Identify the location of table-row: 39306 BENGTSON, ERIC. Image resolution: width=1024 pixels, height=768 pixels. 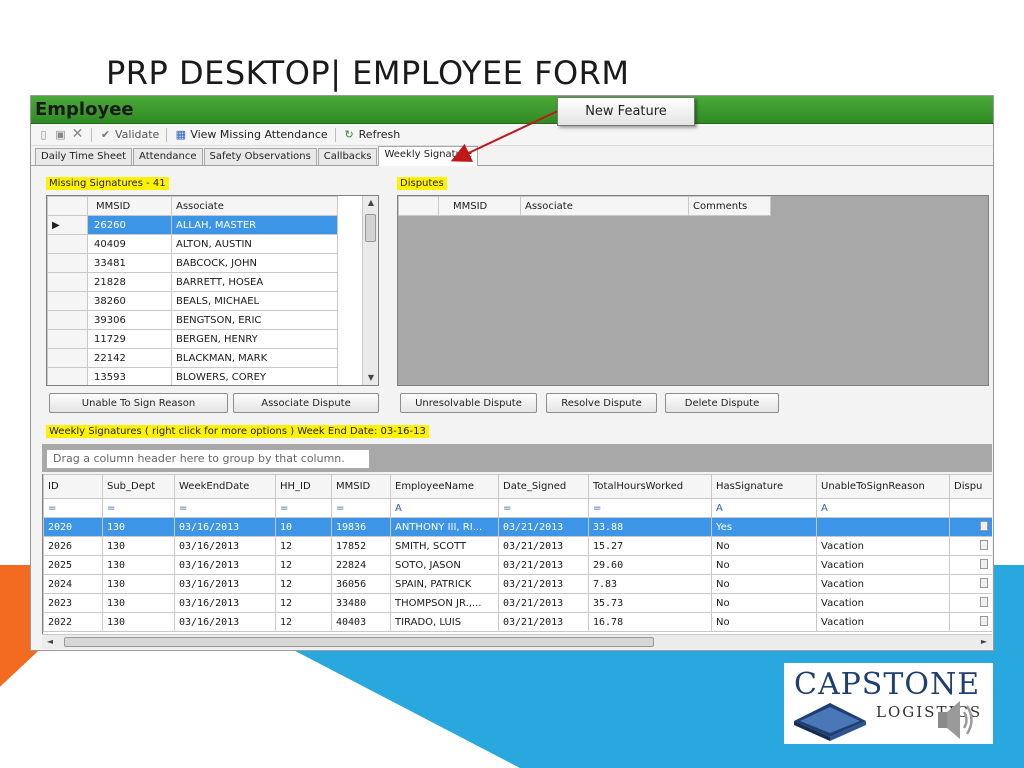
(192, 320).